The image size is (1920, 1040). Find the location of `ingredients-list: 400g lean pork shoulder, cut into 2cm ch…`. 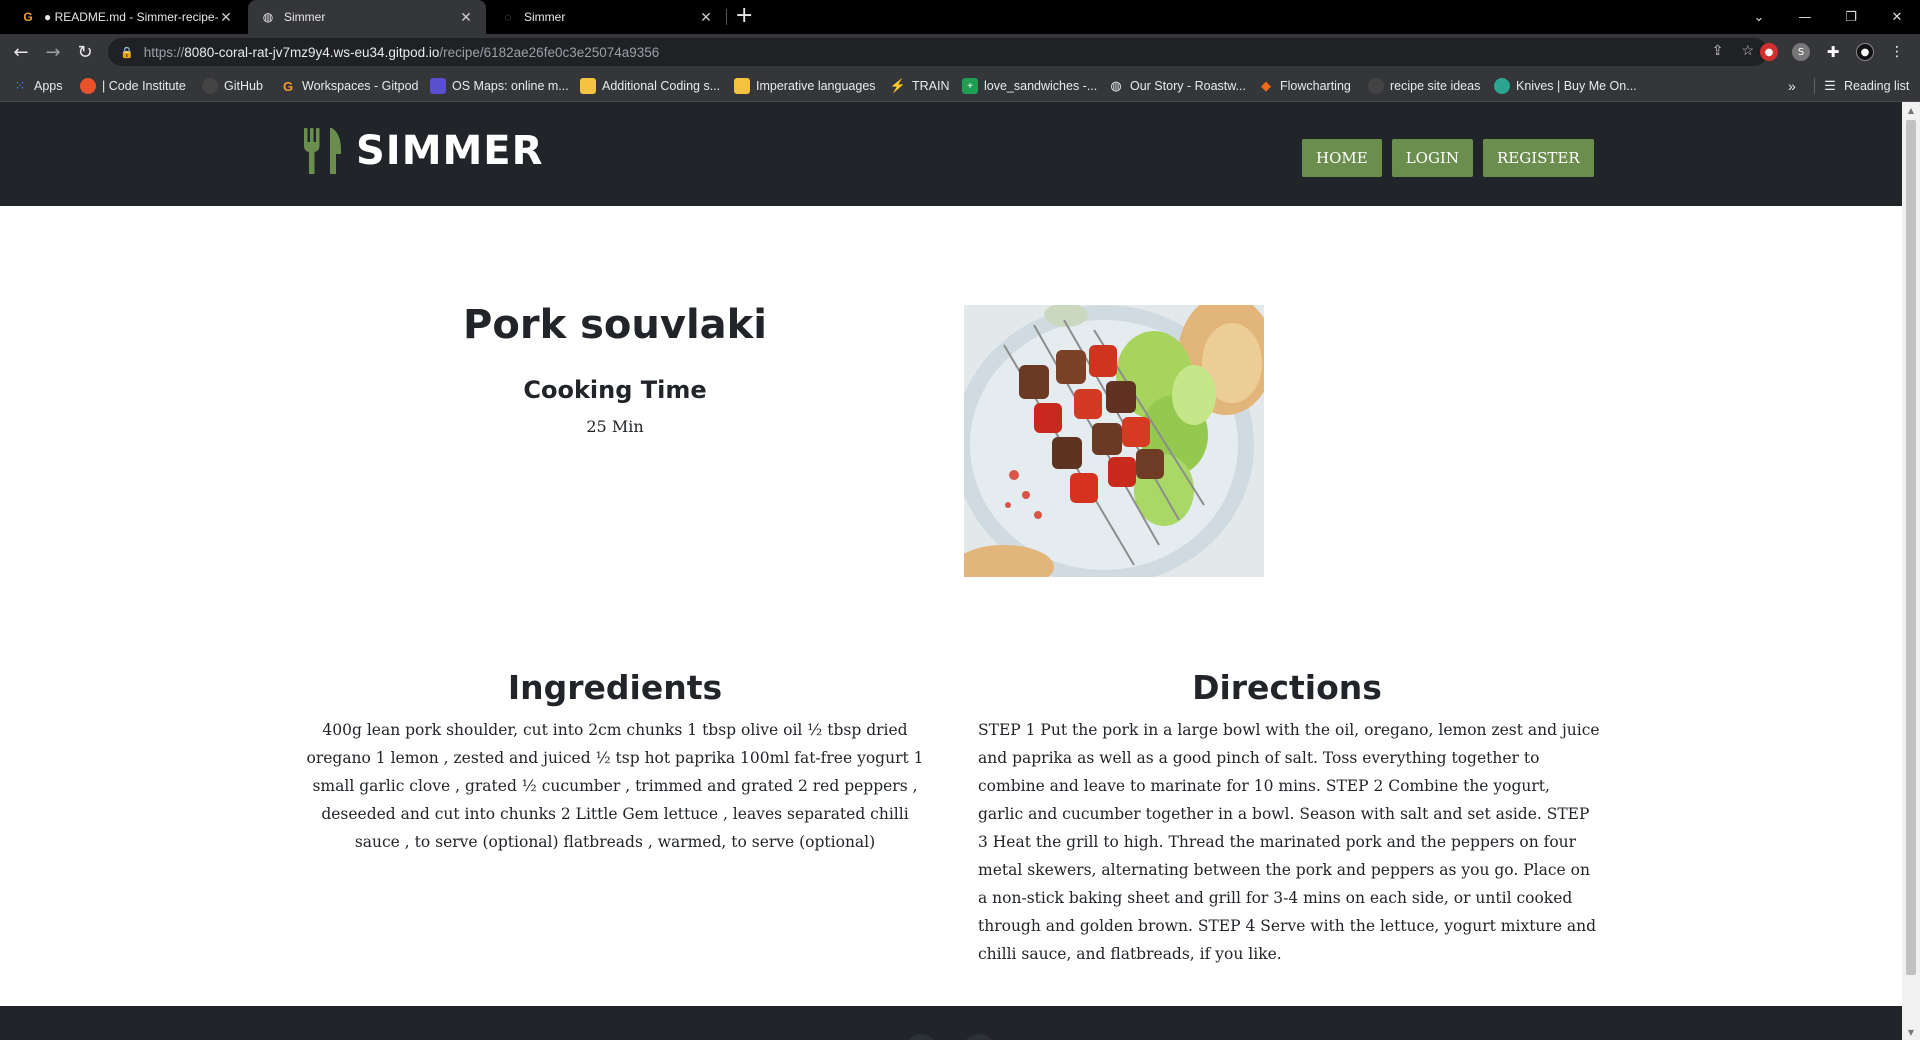

ingredients-list: 400g lean pork shoulder, cut into 2cm ch… is located at coordinates (615, 786).